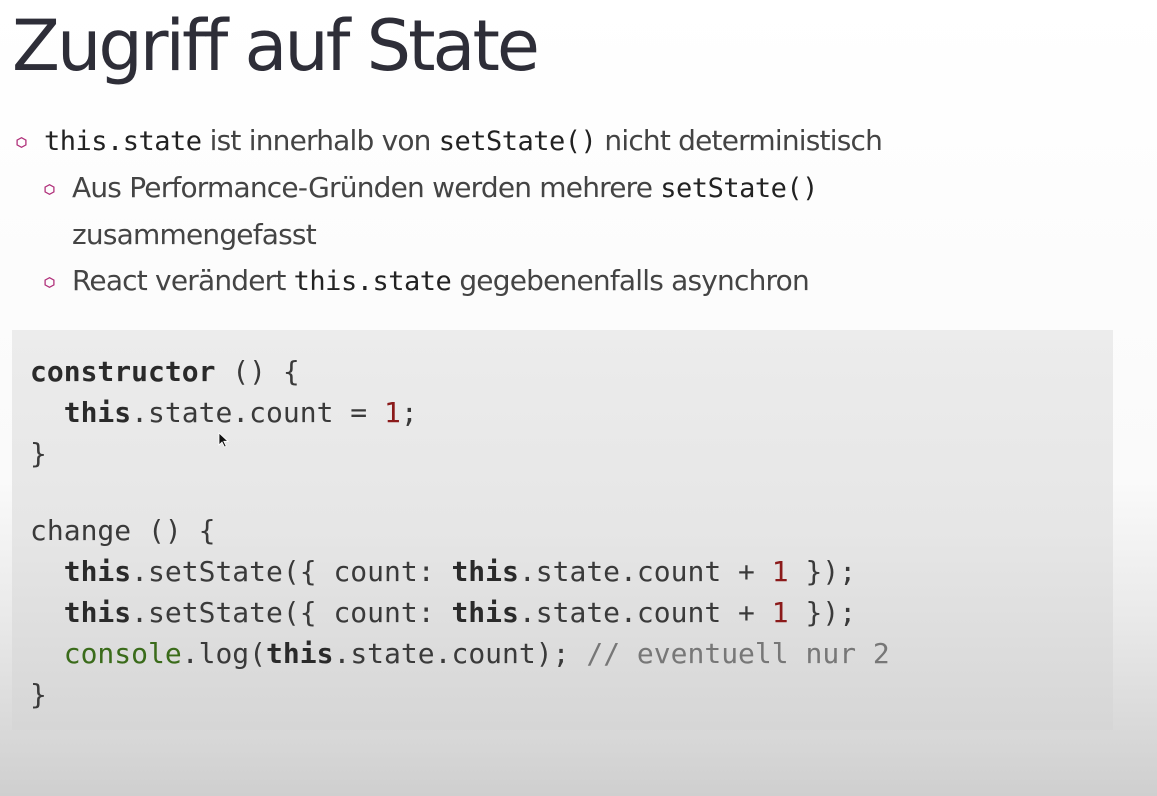  I want to click on code-text: .state.count);, so click(460, 653).